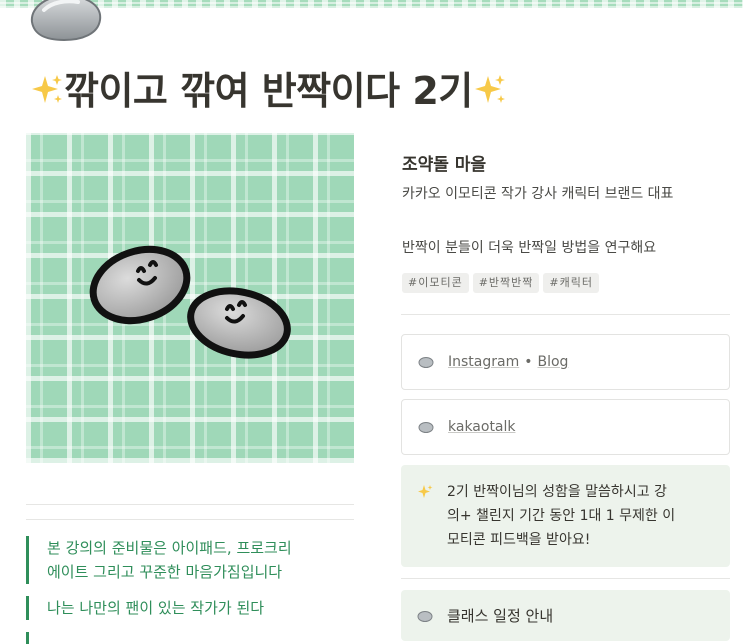 The width and height of the screenshot is (743, 644). What do you see at coordinates (565, 427) in the screenshot?
I see `kakaotalk-card: kakaotalk` at bounding box center [565, 427].